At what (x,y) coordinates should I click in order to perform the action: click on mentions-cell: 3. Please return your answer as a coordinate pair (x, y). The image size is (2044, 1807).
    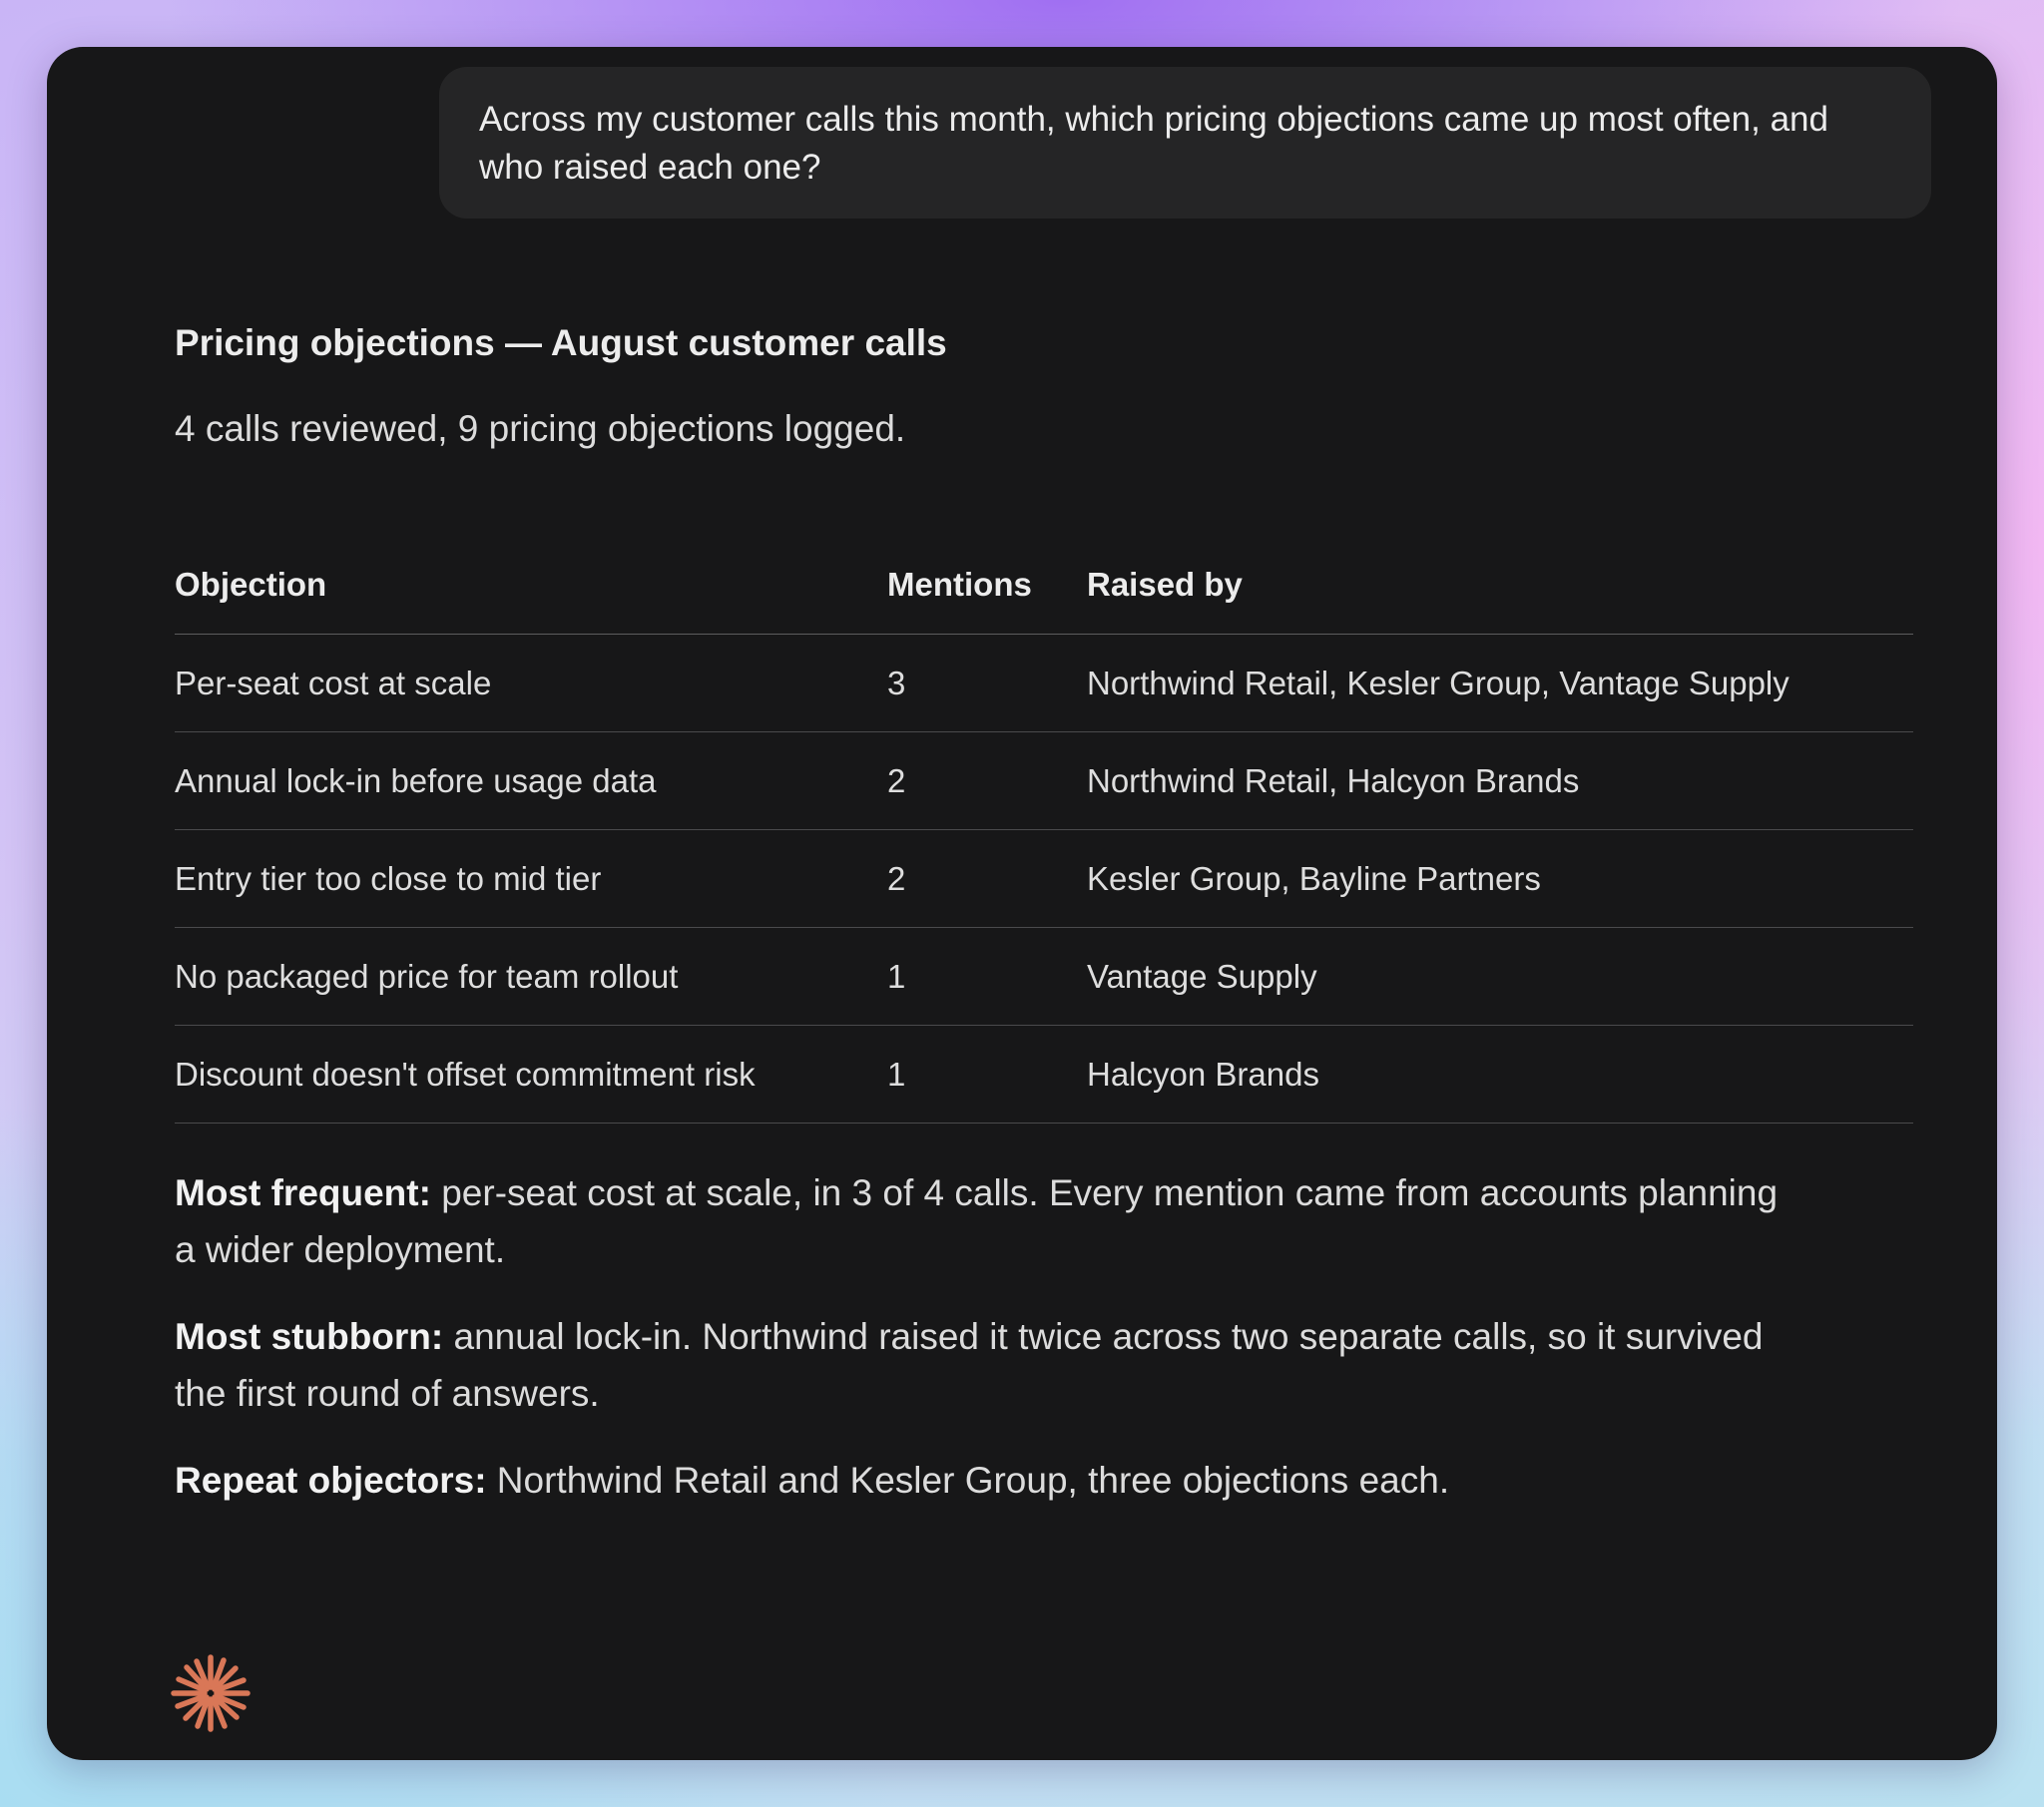
    Looking at the image, I should click on (896, 682).